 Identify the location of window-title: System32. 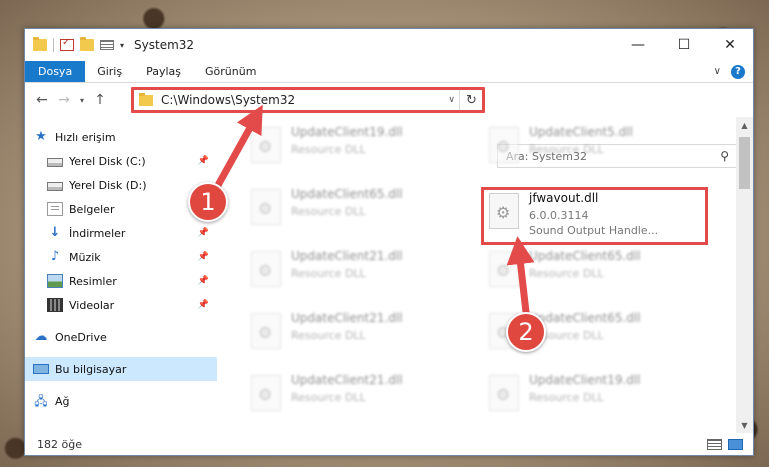
(164, 45).